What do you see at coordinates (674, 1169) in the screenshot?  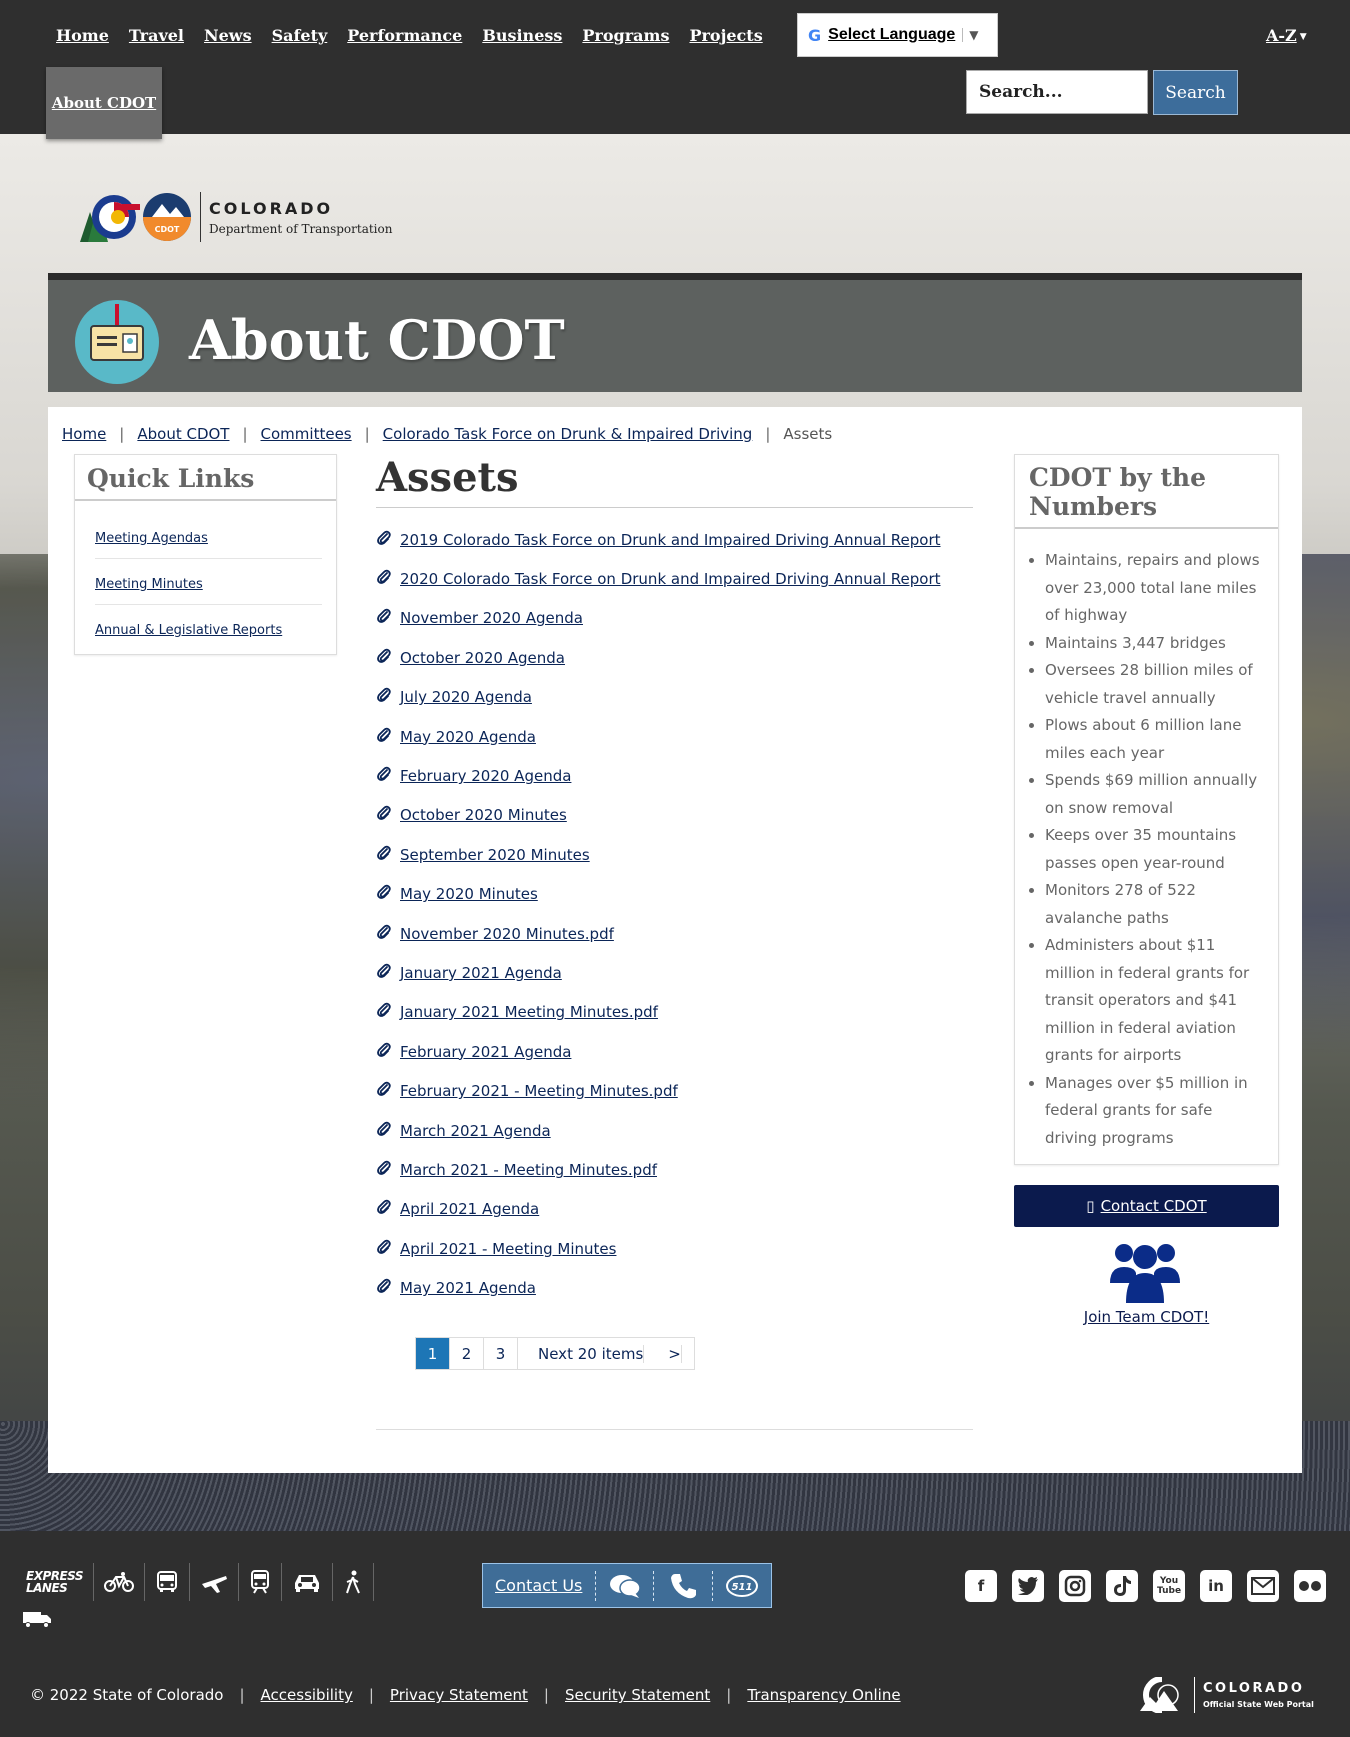 I see `asset-item: March 2021 - Meeting Minutes.pdf` at bounding box center [674, 1169].